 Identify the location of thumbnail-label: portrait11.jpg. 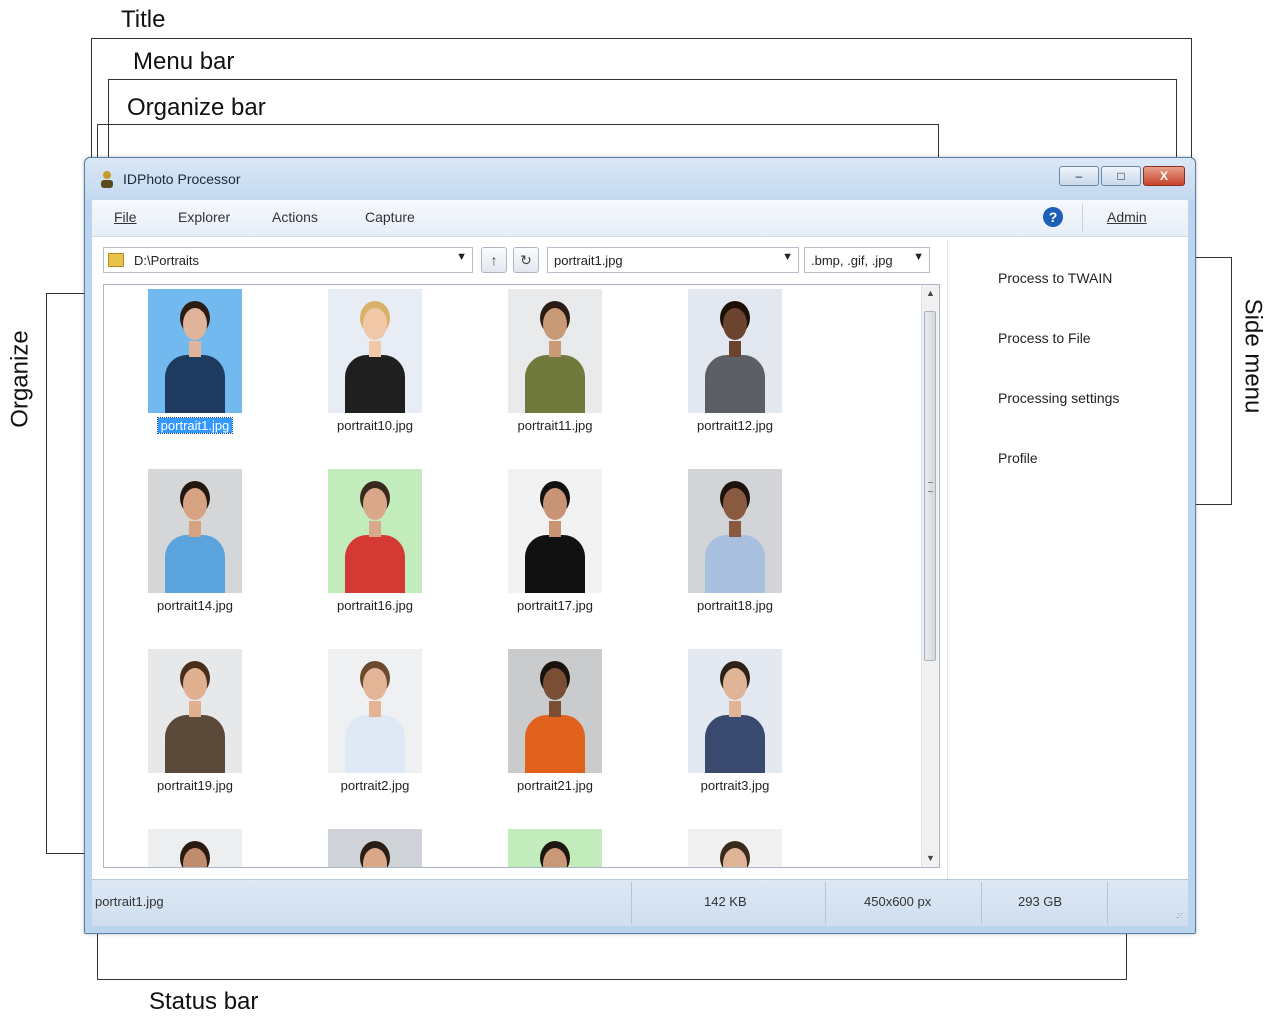
(555, 425).